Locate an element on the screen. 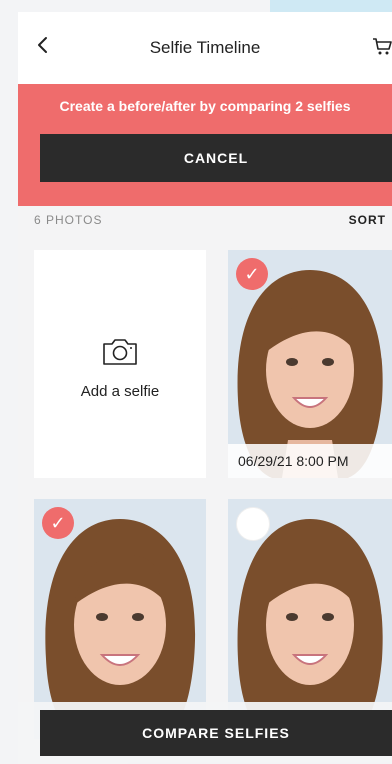 This screenshot has height=764, width=392. header: Selfie Timeline is located at coordinates (205, 48).